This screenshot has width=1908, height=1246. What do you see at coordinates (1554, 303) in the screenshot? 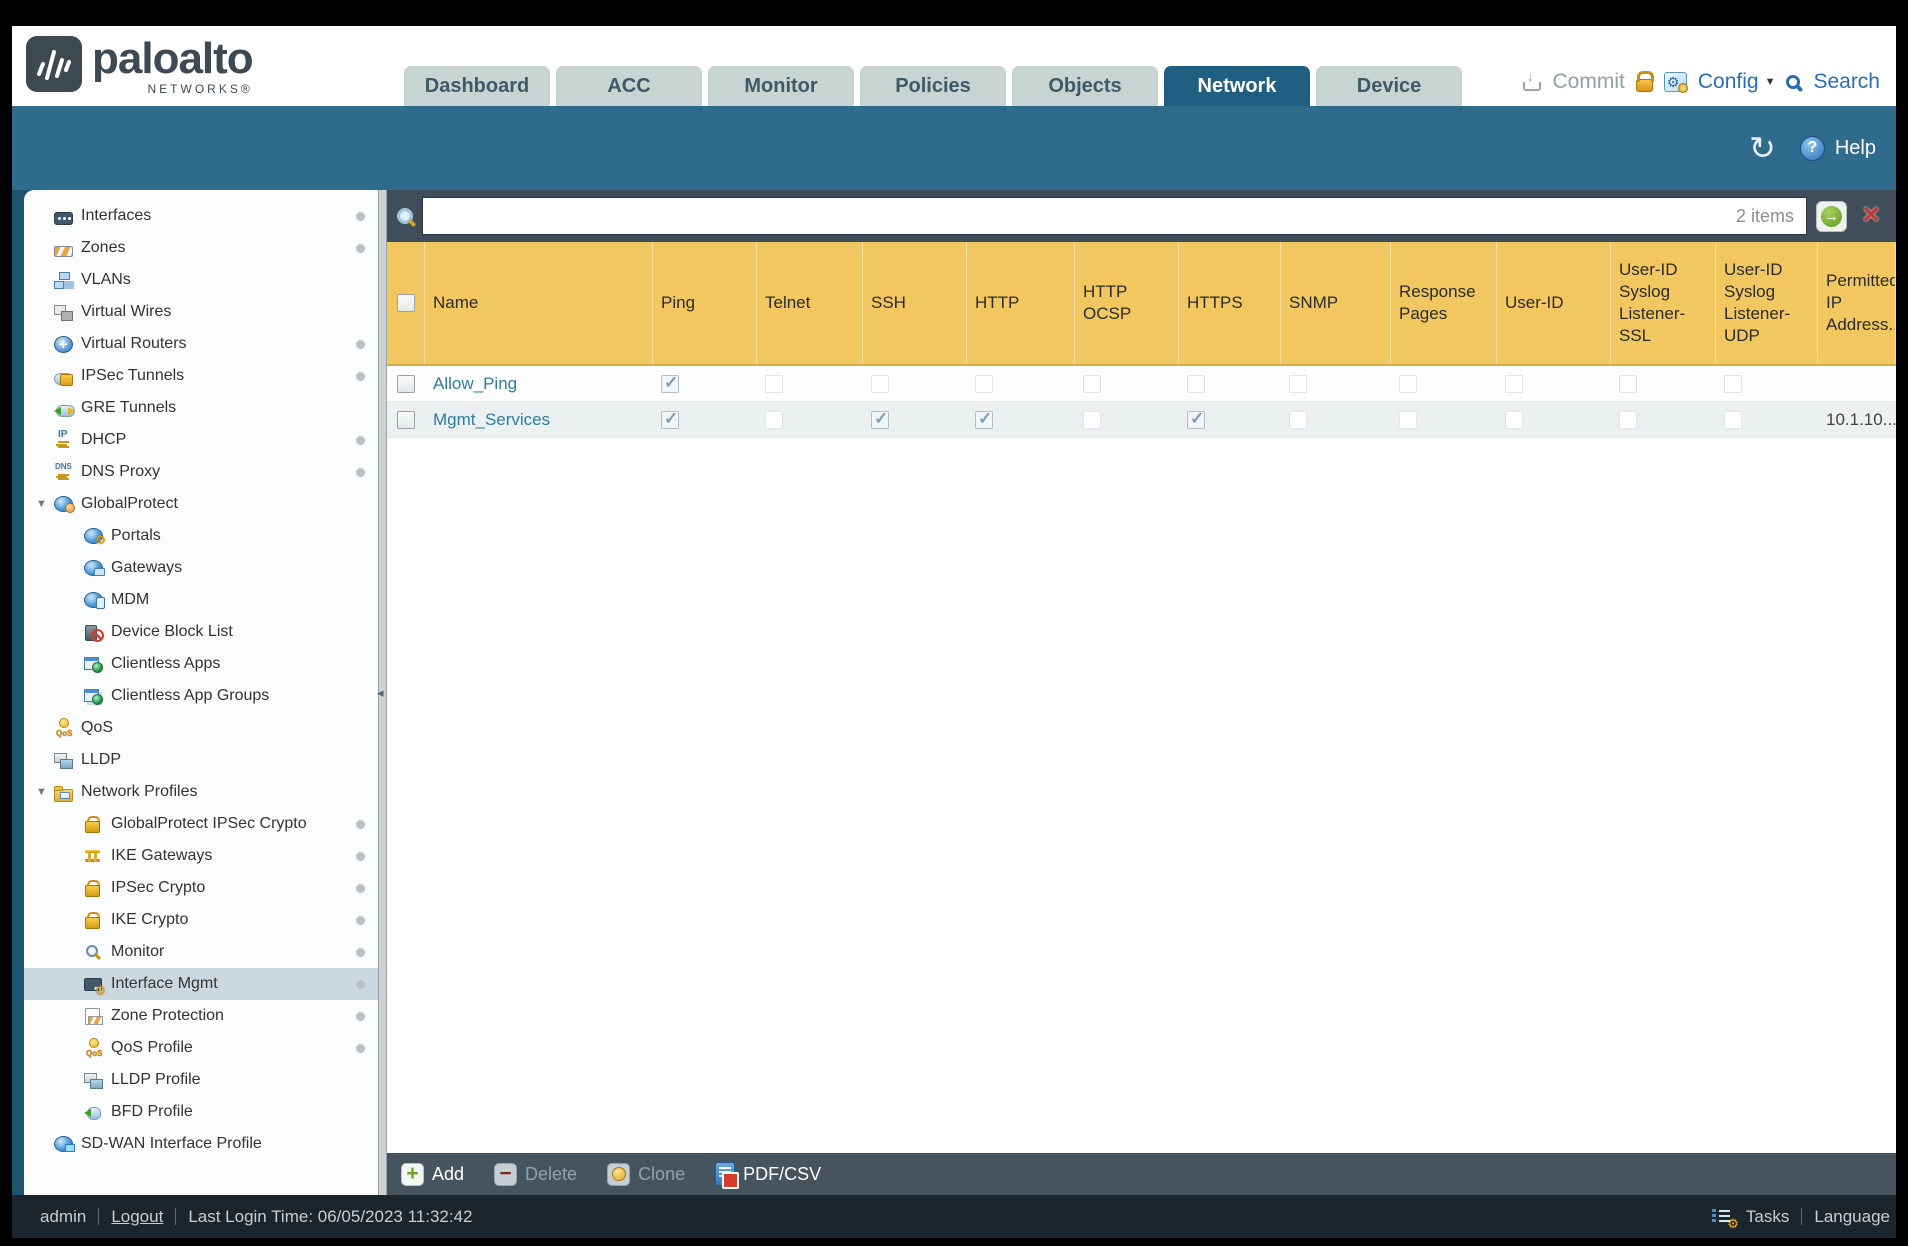
I see `column-header-user-id: User-ID` at bounding box center [1554, 303].